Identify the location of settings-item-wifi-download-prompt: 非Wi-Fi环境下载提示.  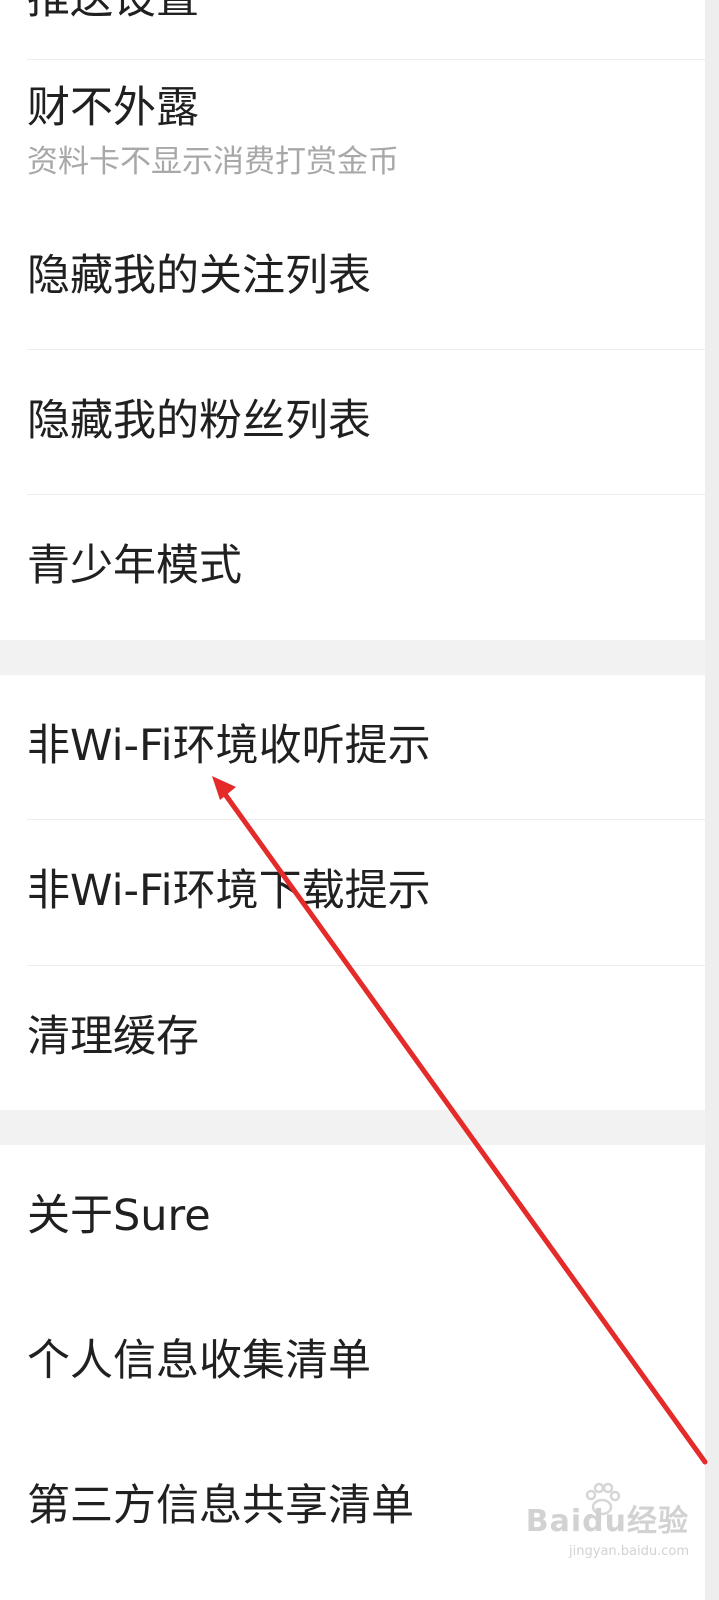
(352, 892).